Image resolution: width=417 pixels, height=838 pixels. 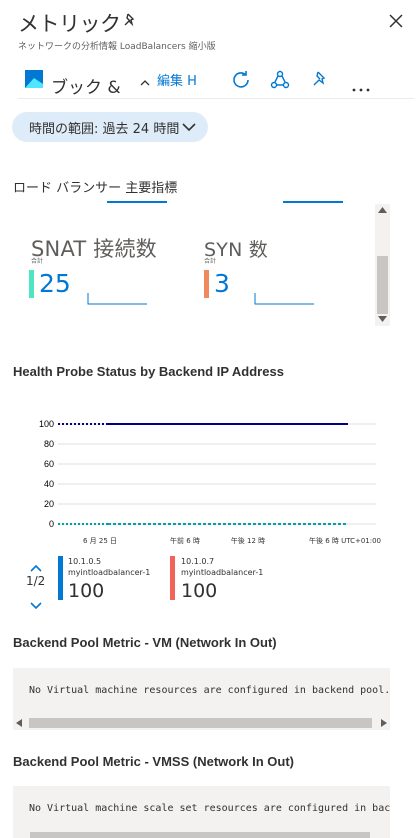 I want to click on legend-ip-2: 10.1.0.7, so click(x=198, y=561).